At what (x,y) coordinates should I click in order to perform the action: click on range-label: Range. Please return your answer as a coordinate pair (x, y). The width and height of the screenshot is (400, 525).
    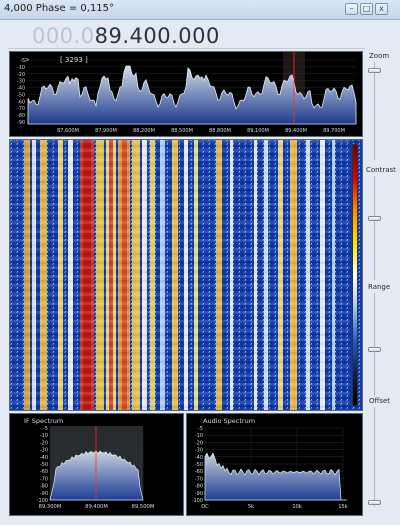
    Looking at the image, I should click on (379, 287).